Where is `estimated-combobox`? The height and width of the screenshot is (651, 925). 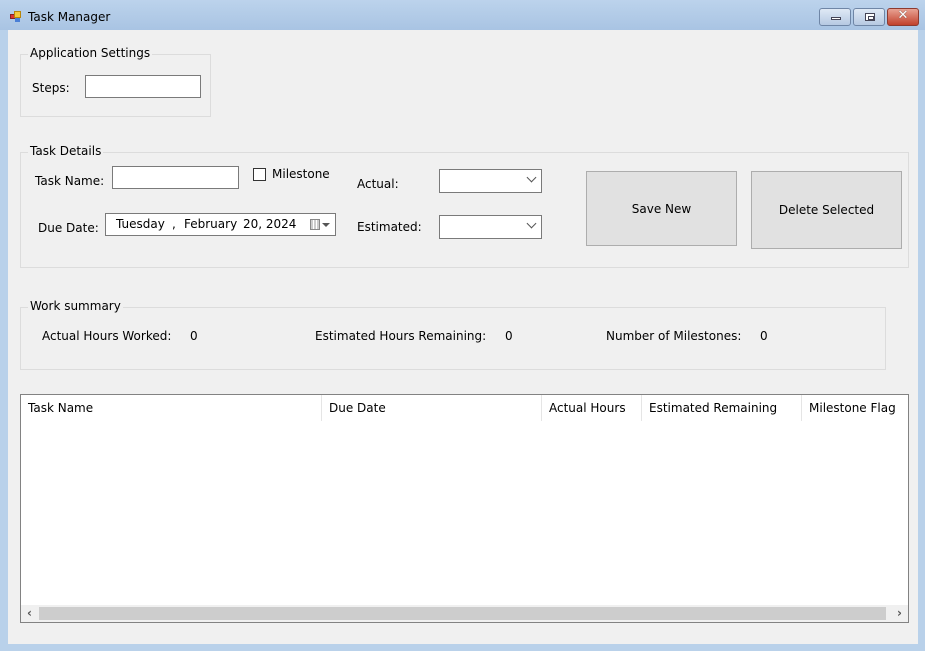
estimated-combobox is located at coordinates (490, 227).